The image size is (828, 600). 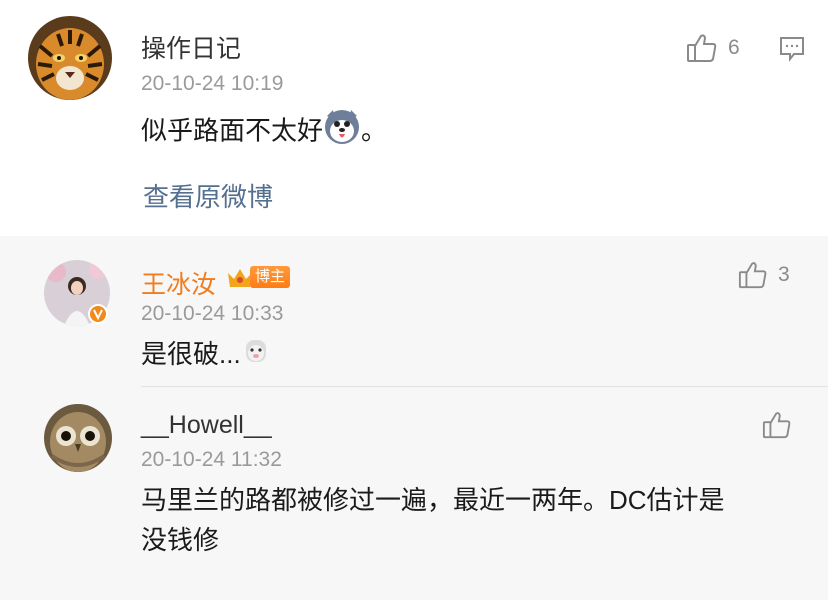 I want to click on timestamp: 20-10-24 10:19, so click(x=212, y=83).